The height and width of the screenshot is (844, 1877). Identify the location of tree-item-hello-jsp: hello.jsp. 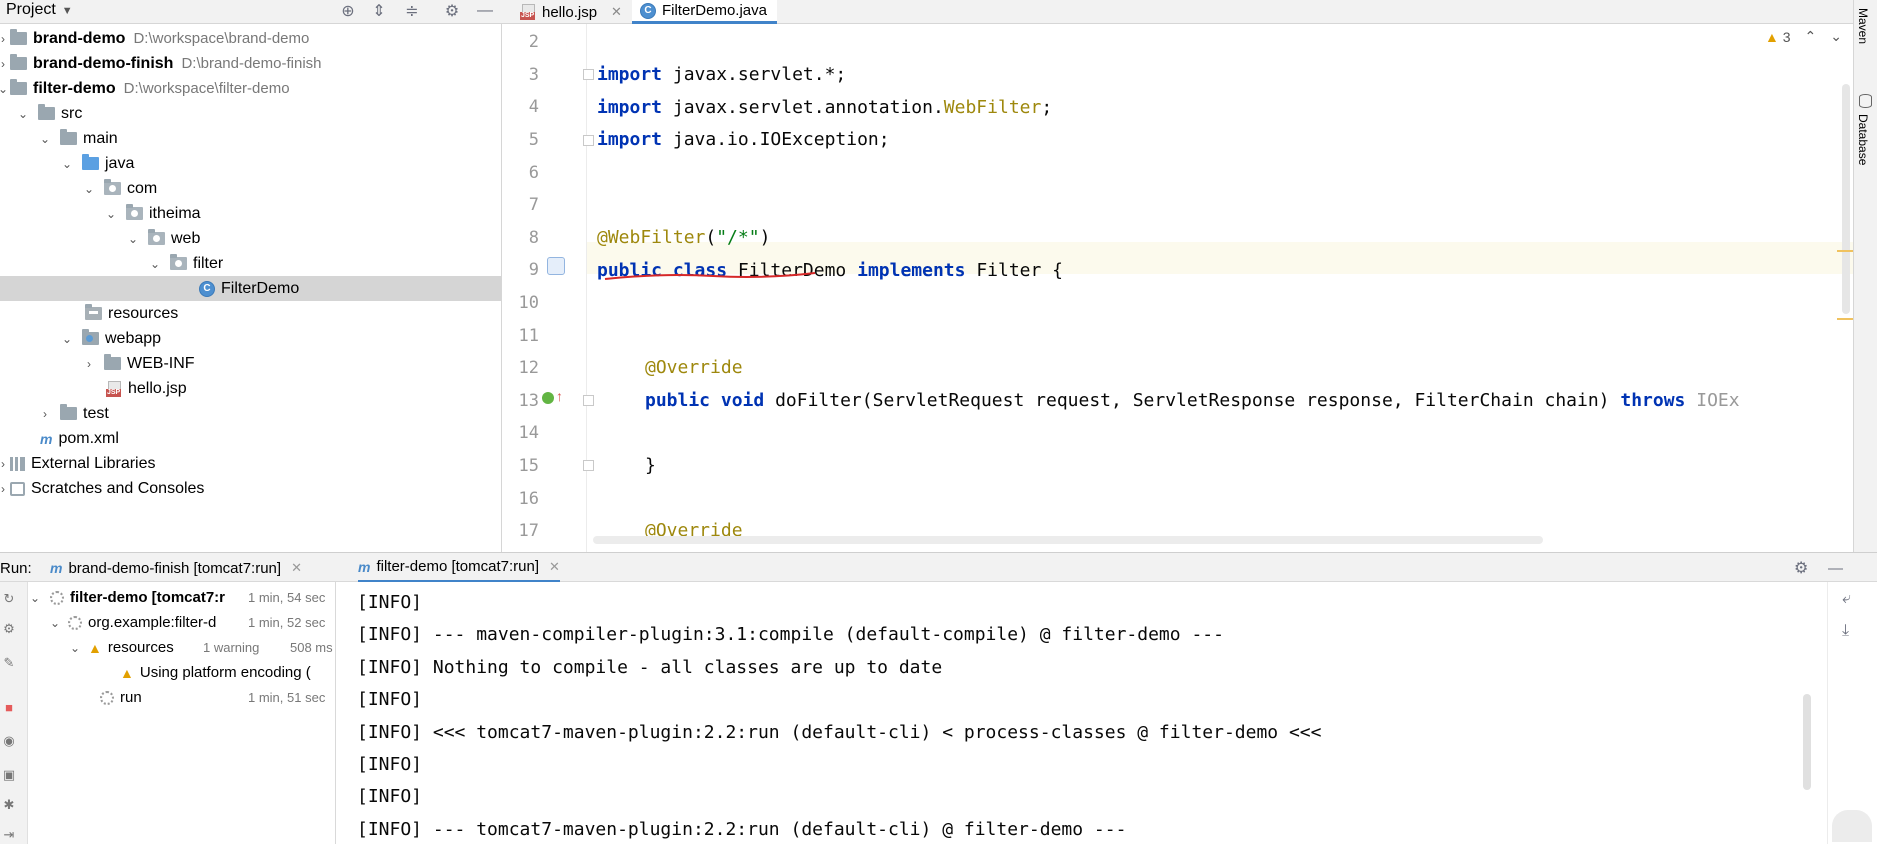
(250, 388).